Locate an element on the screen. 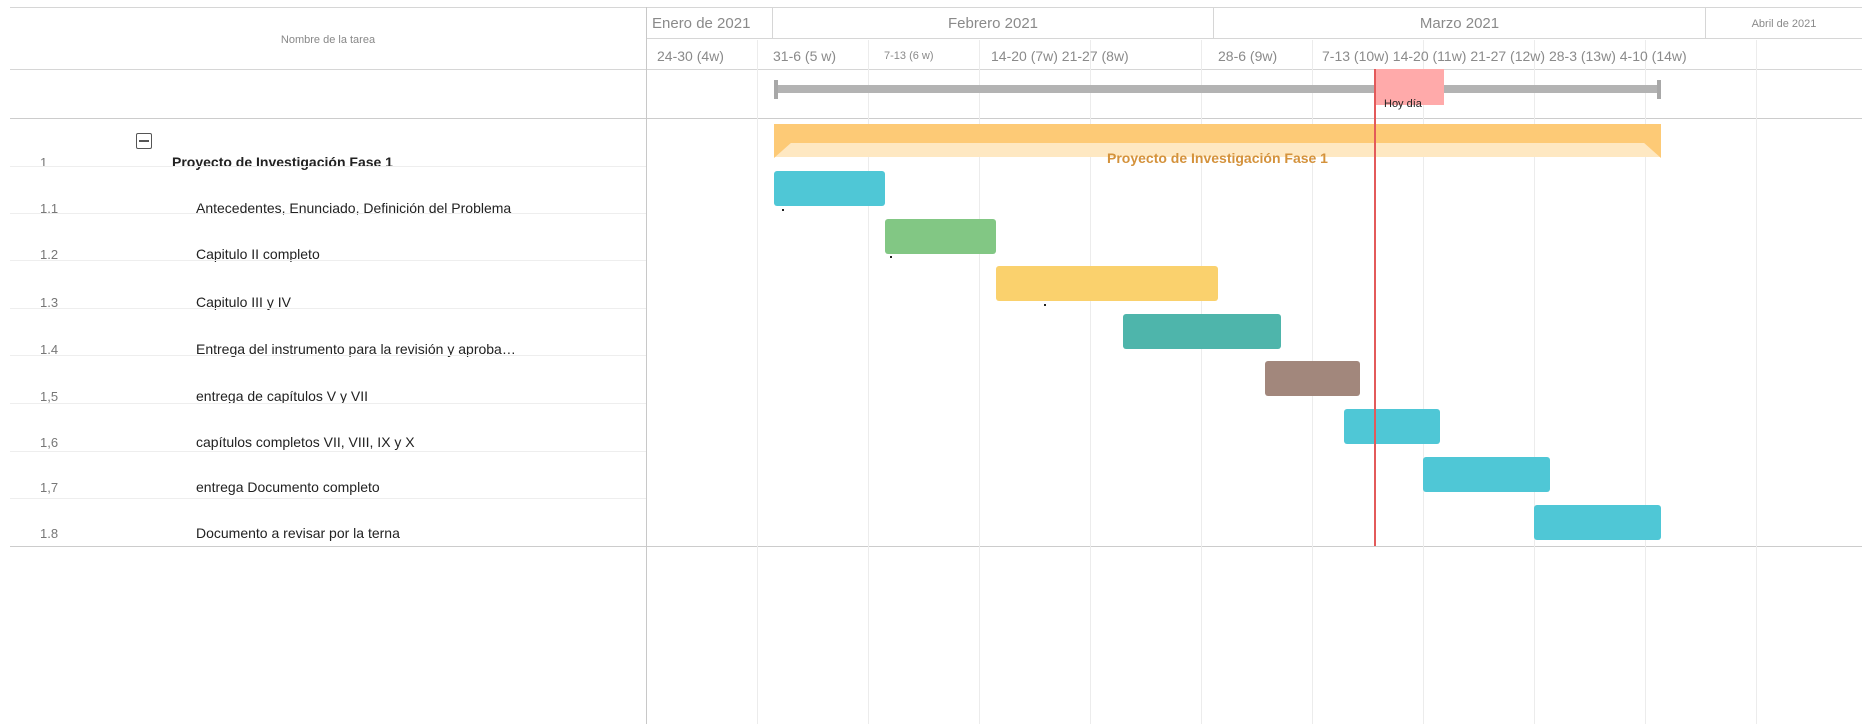  task-name-1-7: entrega Documento completo is located at coordinates (288, 487).